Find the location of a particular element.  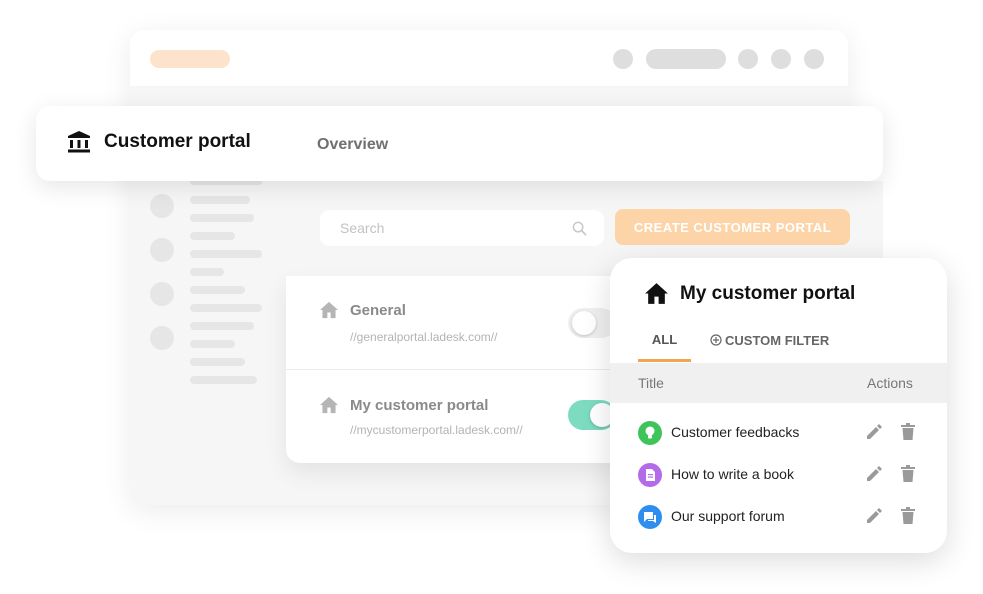

column-actions: Actions is located at coordinates (890, 383).